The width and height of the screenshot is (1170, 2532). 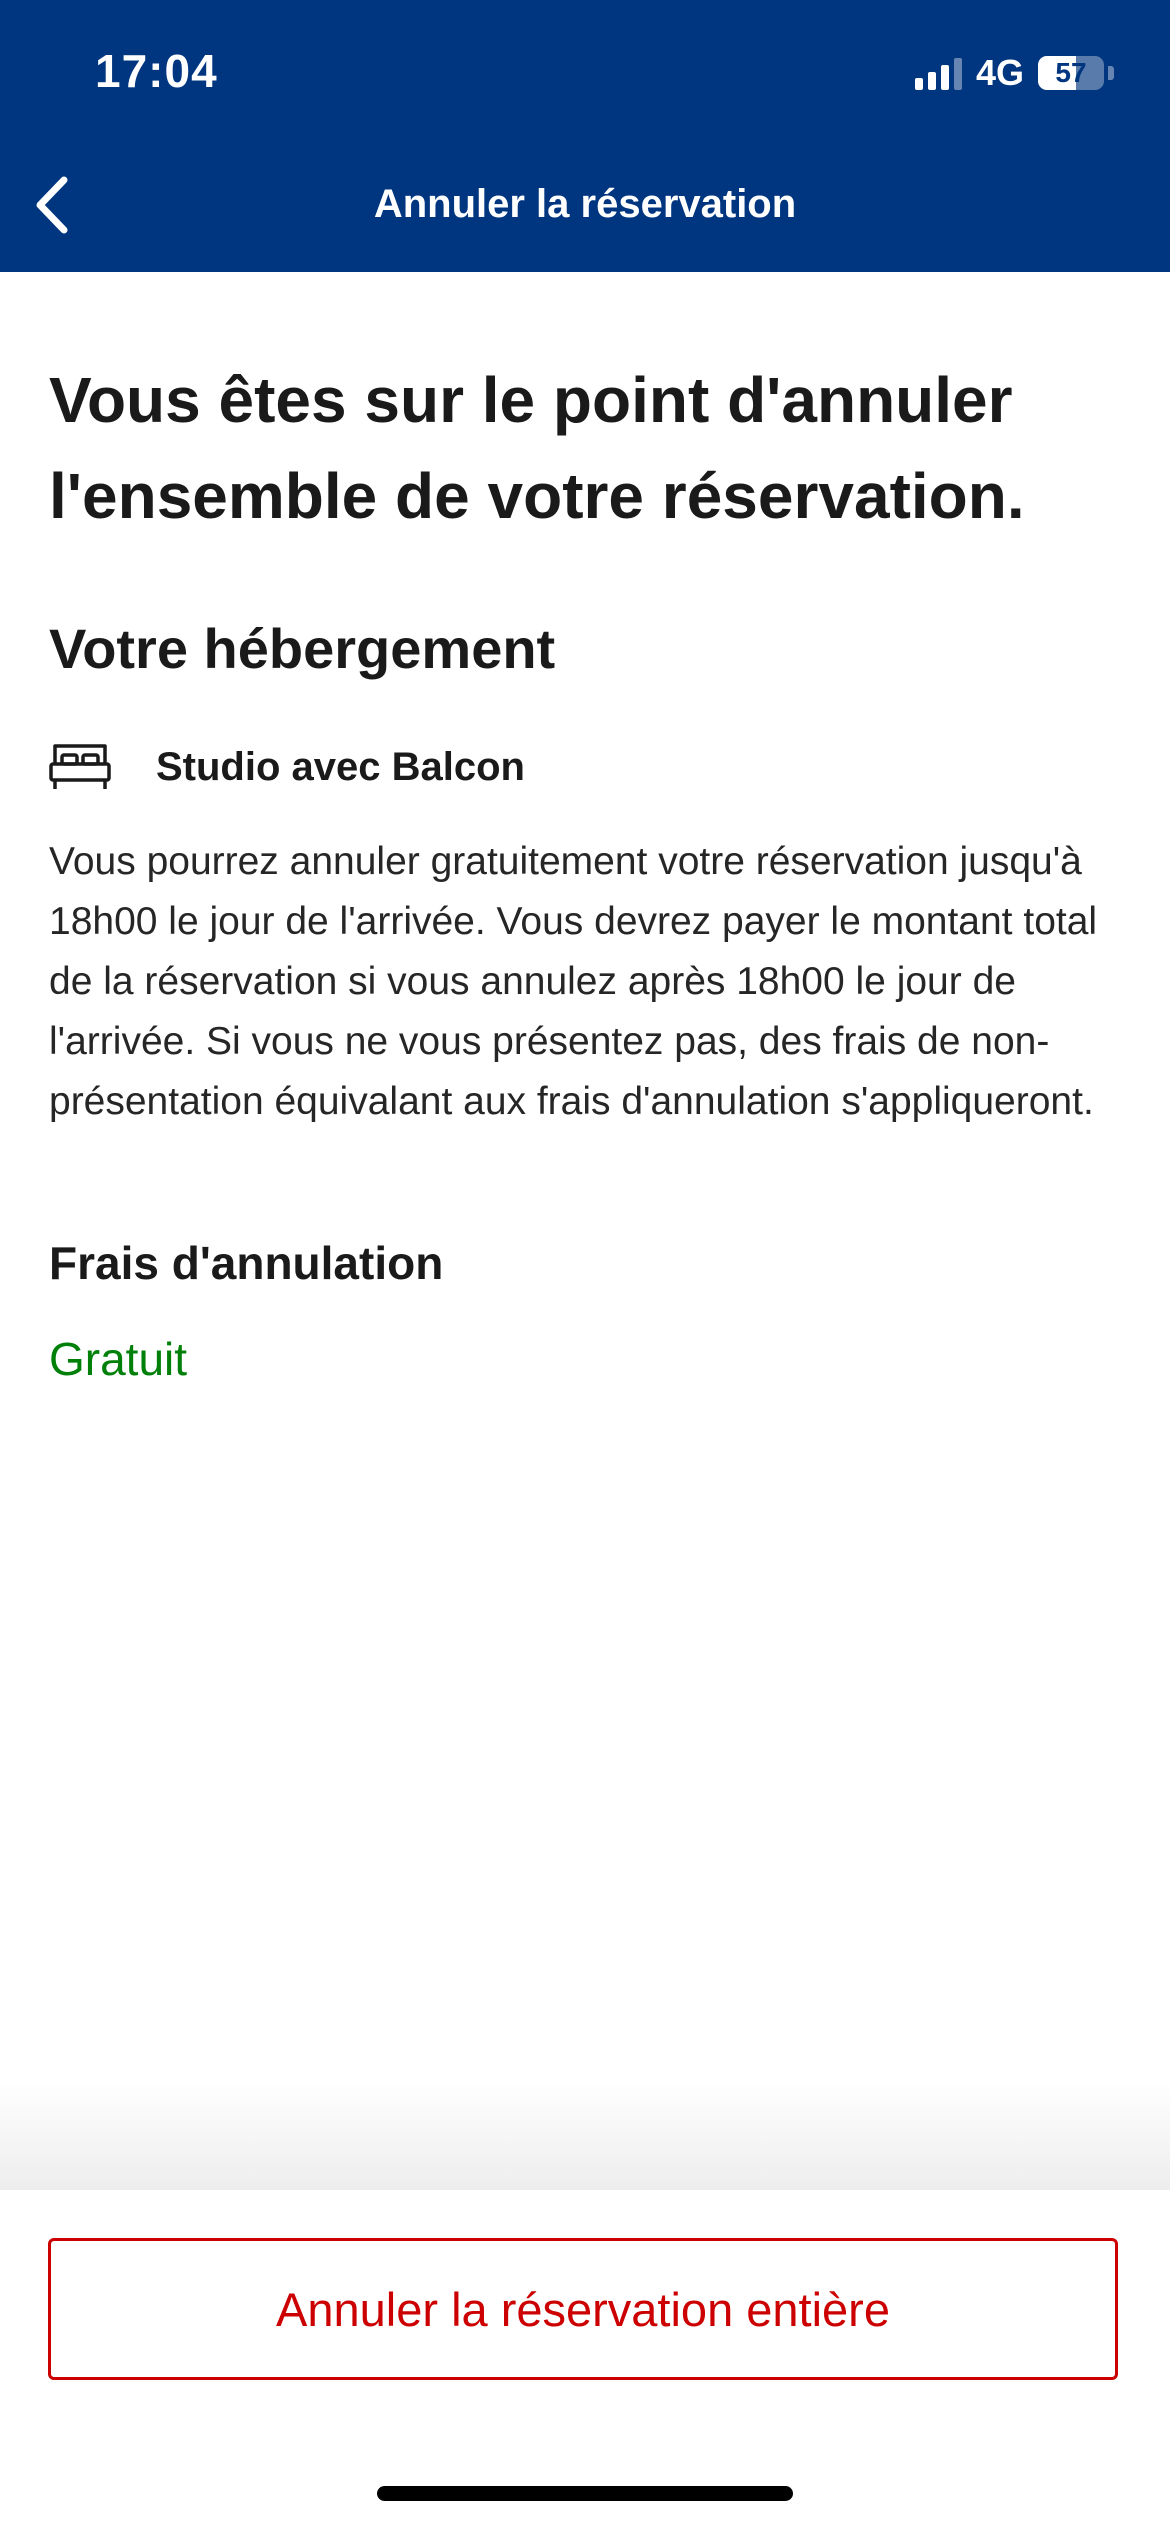 I want to click on room-row: Studio avec Balcon, so click(x=287, y=767).